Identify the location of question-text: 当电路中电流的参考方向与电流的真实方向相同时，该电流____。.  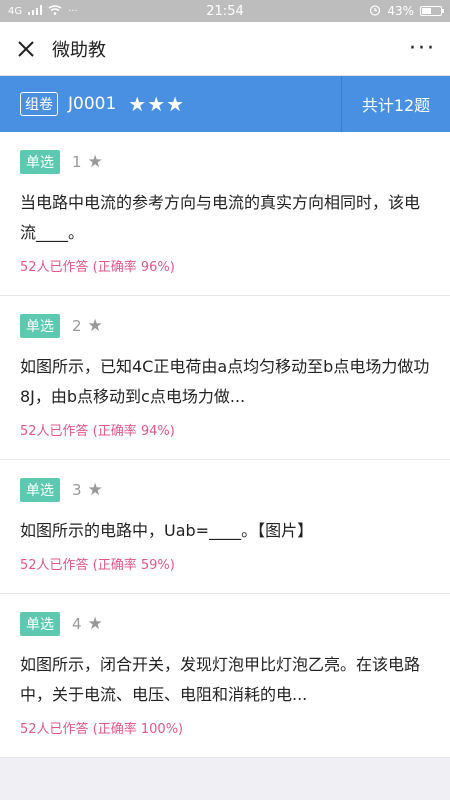
(220, 217).